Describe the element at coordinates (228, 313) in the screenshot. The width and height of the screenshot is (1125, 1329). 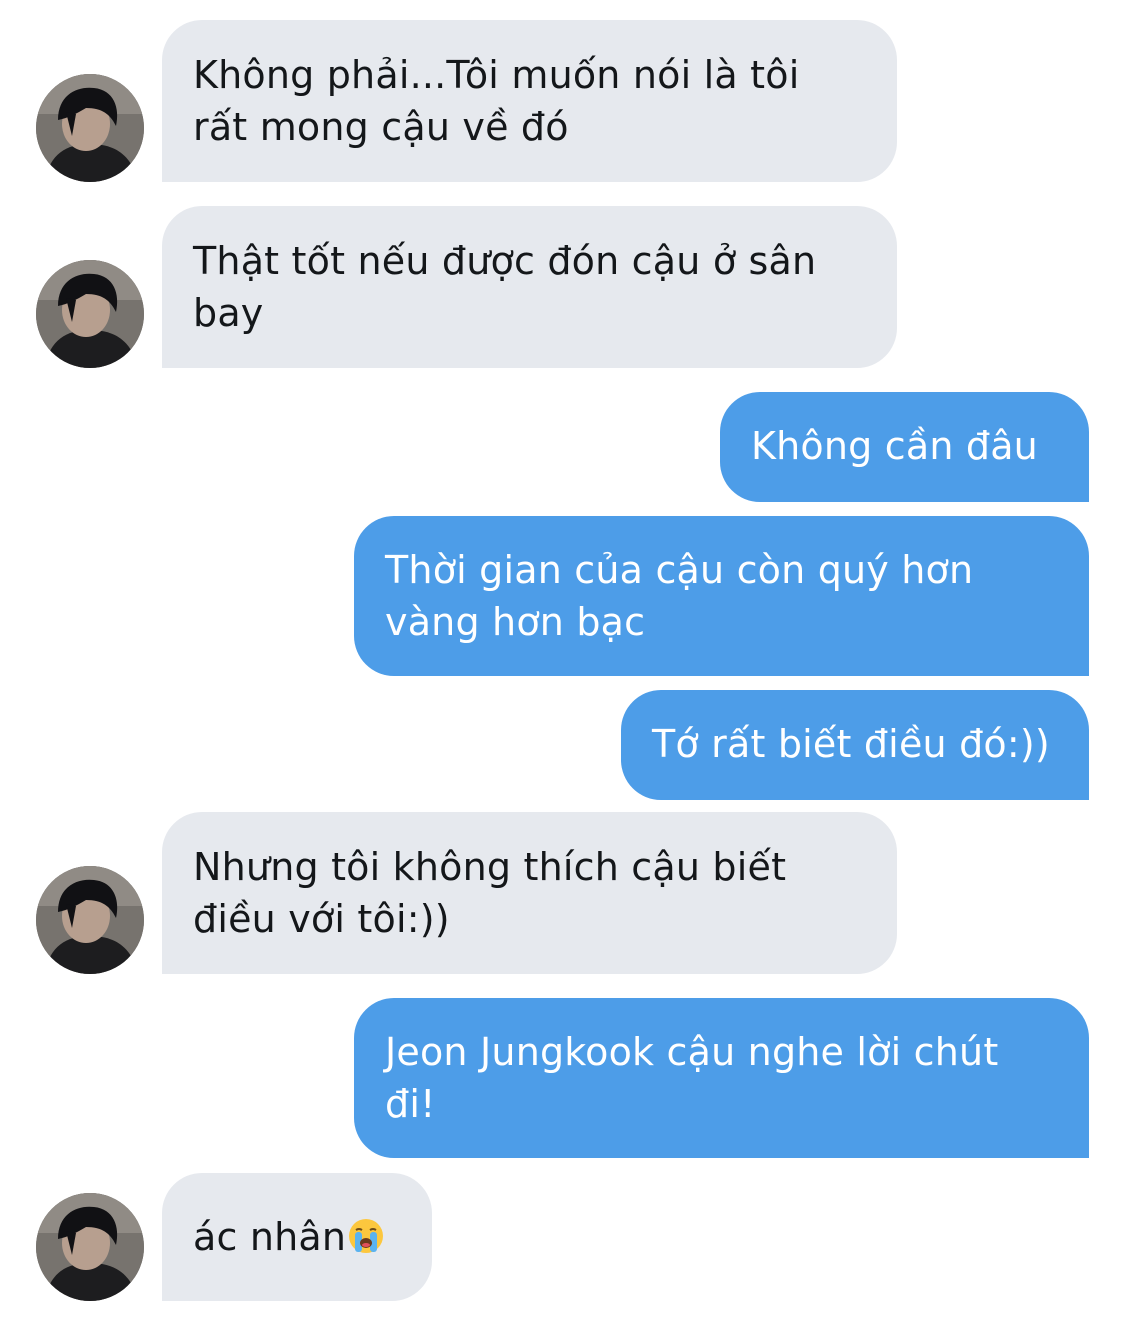
I see `message-text-line: bay` at that location.